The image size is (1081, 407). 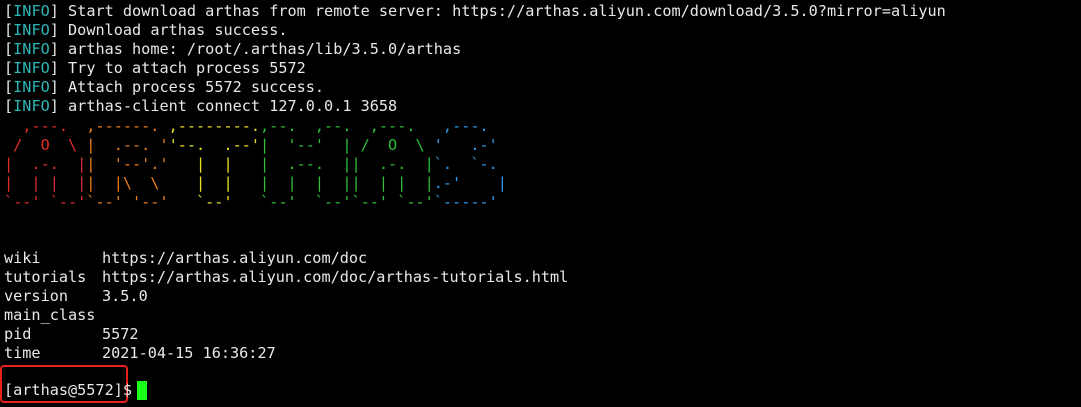 I want to click on info-key: time, so click(x=22, y=353).